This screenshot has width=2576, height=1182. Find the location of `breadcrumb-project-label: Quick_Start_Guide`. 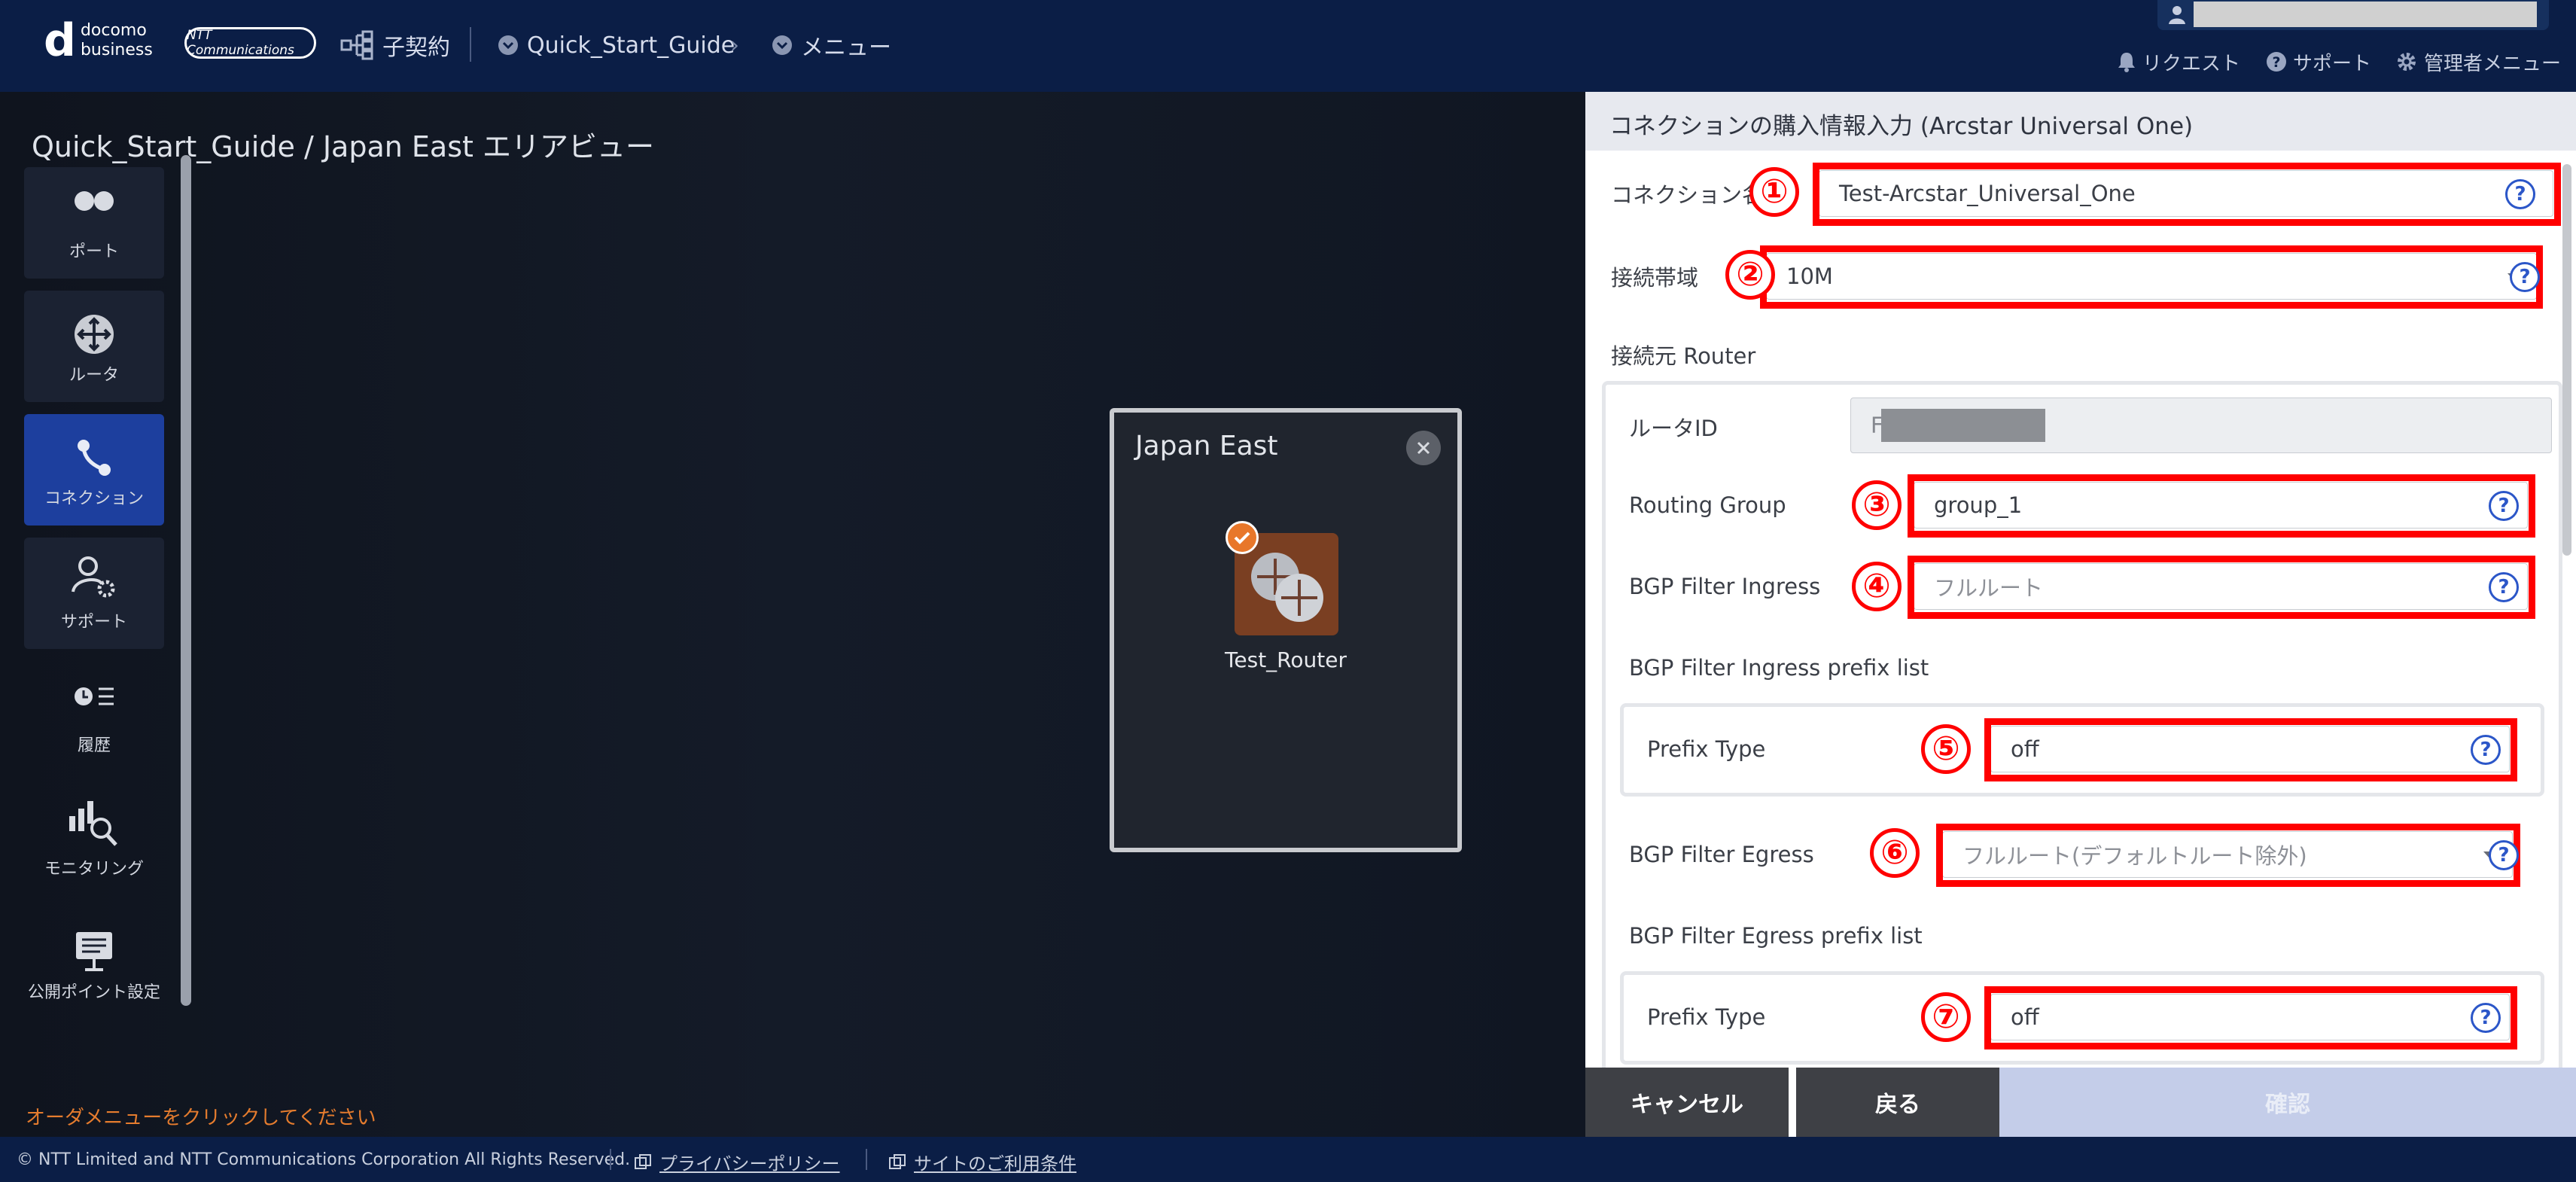

breadcrumb-project-label: Quick_Start_Guide is located at coordinates (631, 46).